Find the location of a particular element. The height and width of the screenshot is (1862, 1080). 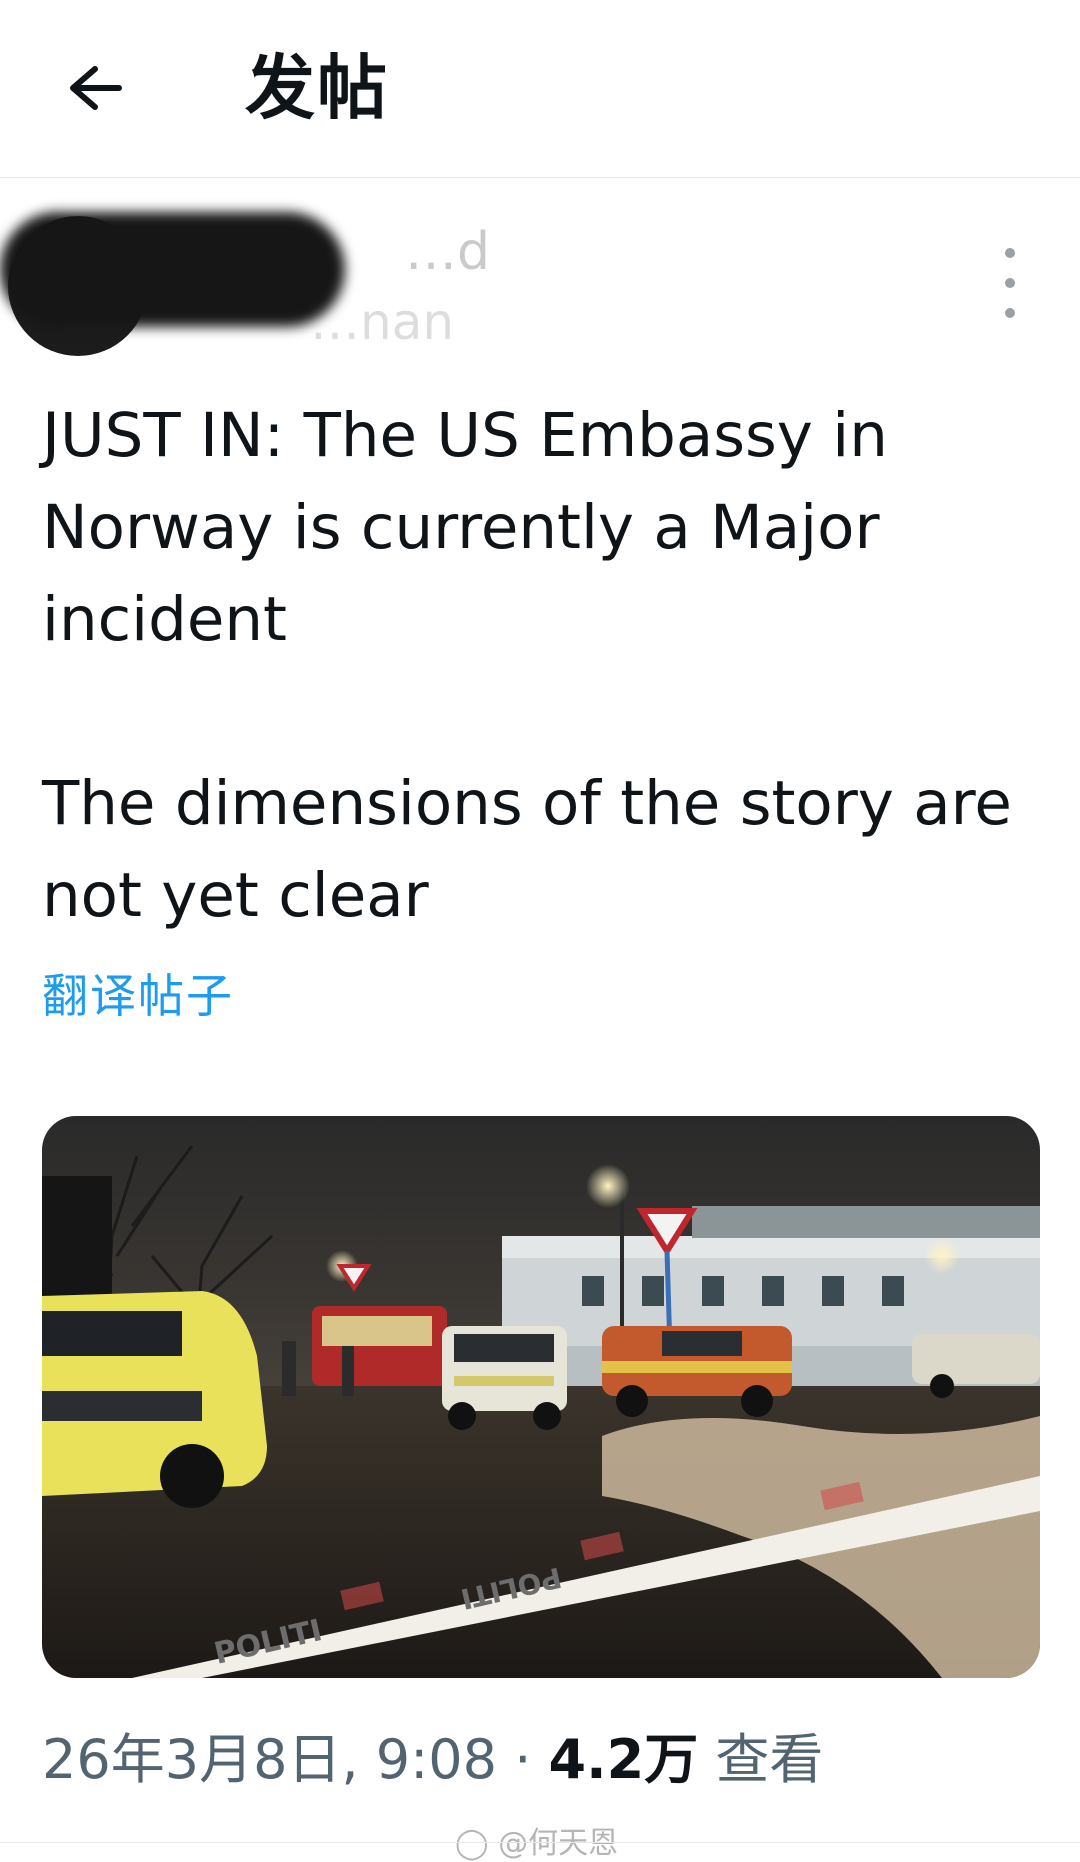

divider is located at coordinates (540, 1842).